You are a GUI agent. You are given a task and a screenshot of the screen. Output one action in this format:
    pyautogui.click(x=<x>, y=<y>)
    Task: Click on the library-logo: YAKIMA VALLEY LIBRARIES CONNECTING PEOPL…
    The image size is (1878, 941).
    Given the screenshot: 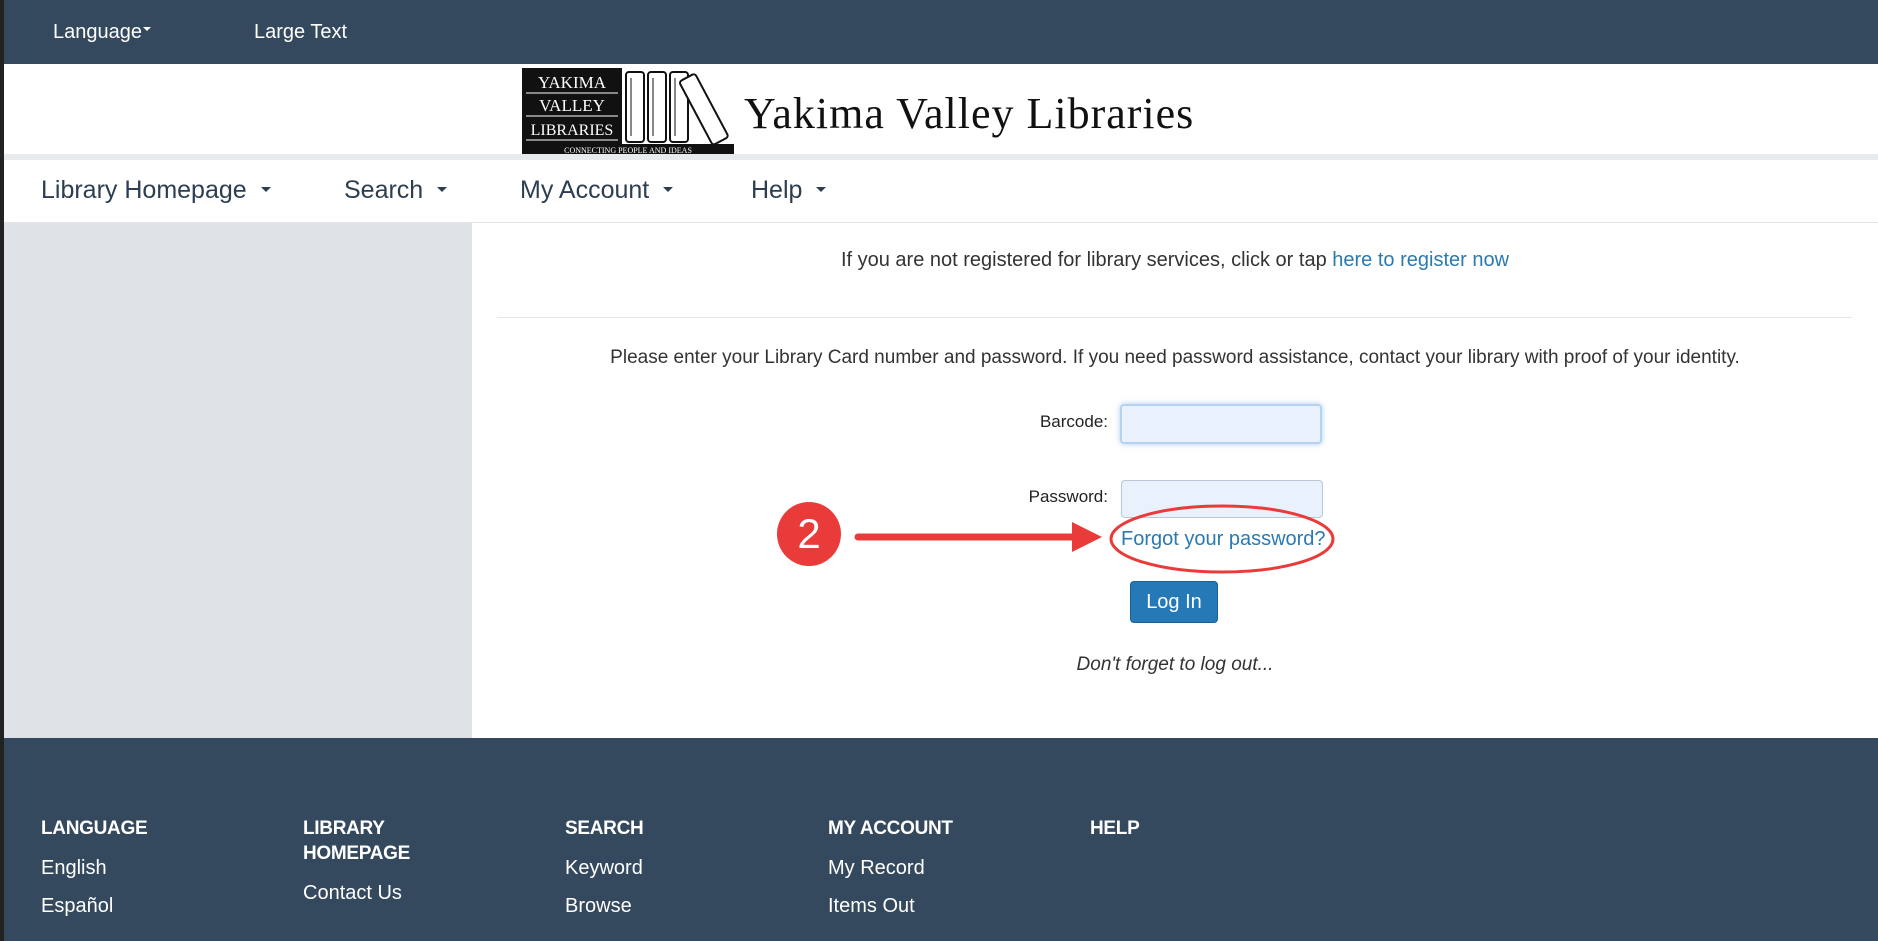 What is the action you would take?
    pyautogui.click(x=628, y=112)
    